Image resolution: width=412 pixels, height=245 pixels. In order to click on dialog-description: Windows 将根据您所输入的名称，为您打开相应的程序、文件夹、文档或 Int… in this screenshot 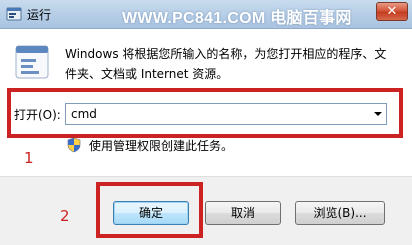, I will do `click(226, 64)`.